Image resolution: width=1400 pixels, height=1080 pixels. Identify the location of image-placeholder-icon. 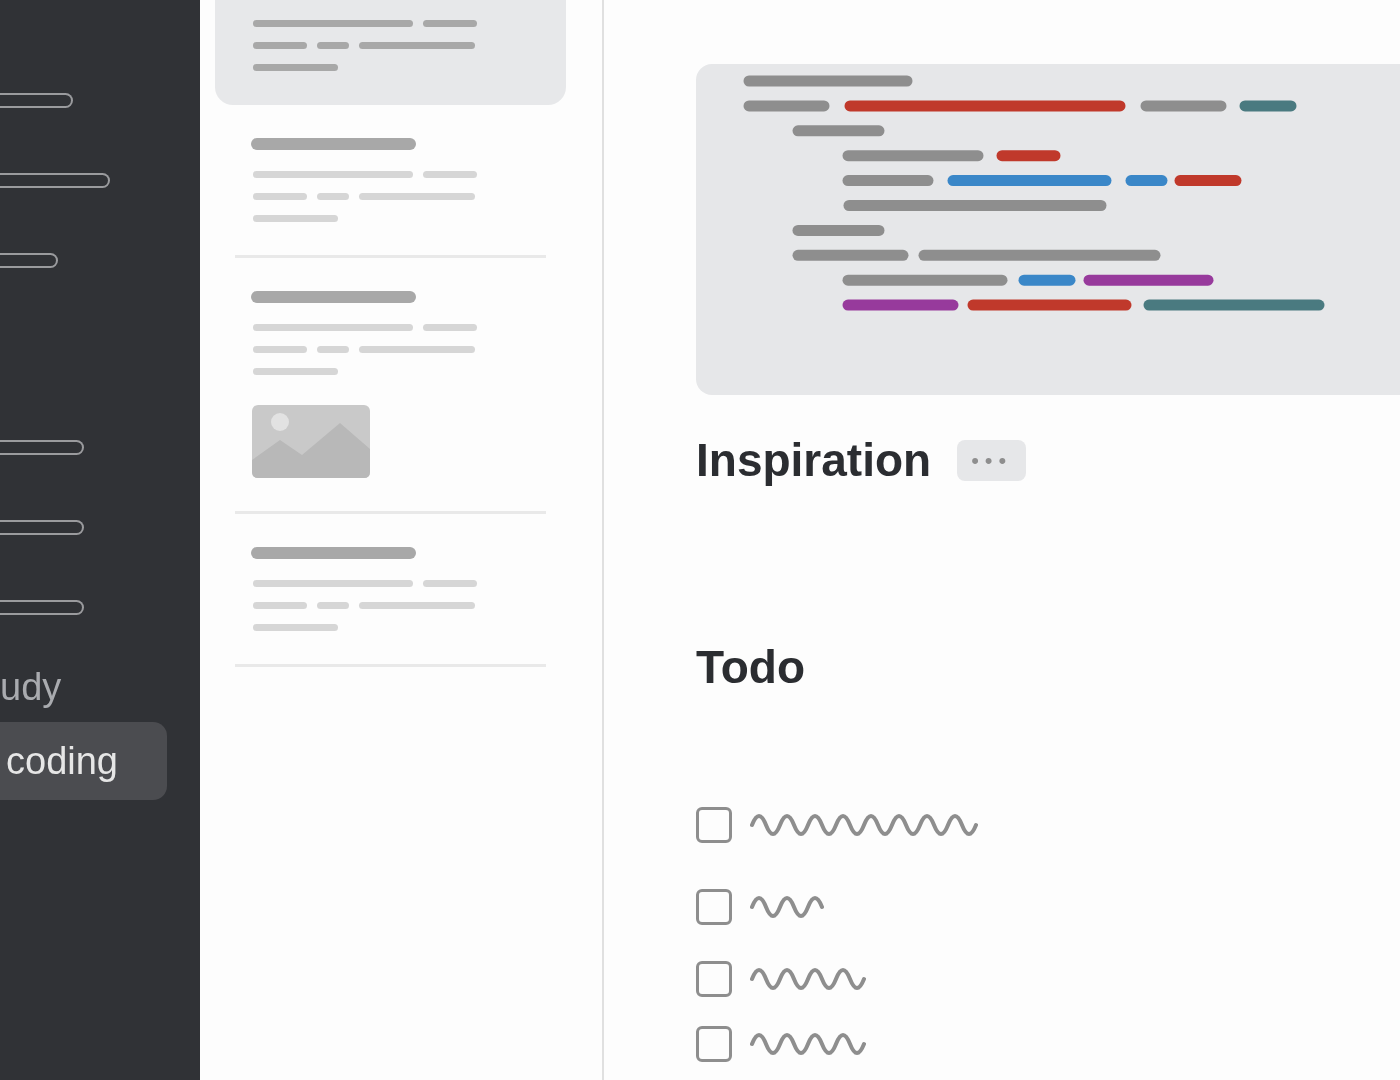
(311, 441).